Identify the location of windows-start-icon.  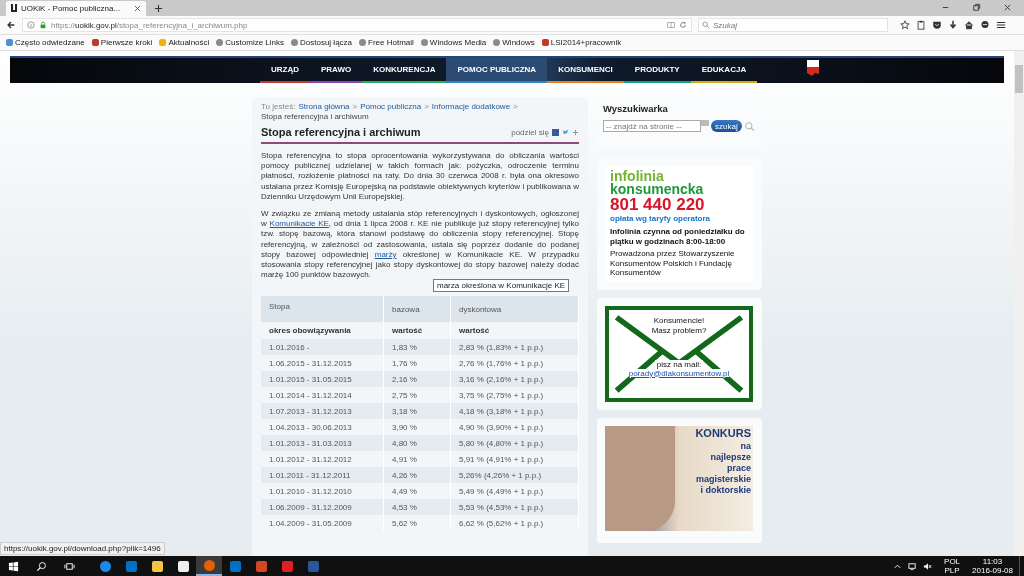
(13, 566).